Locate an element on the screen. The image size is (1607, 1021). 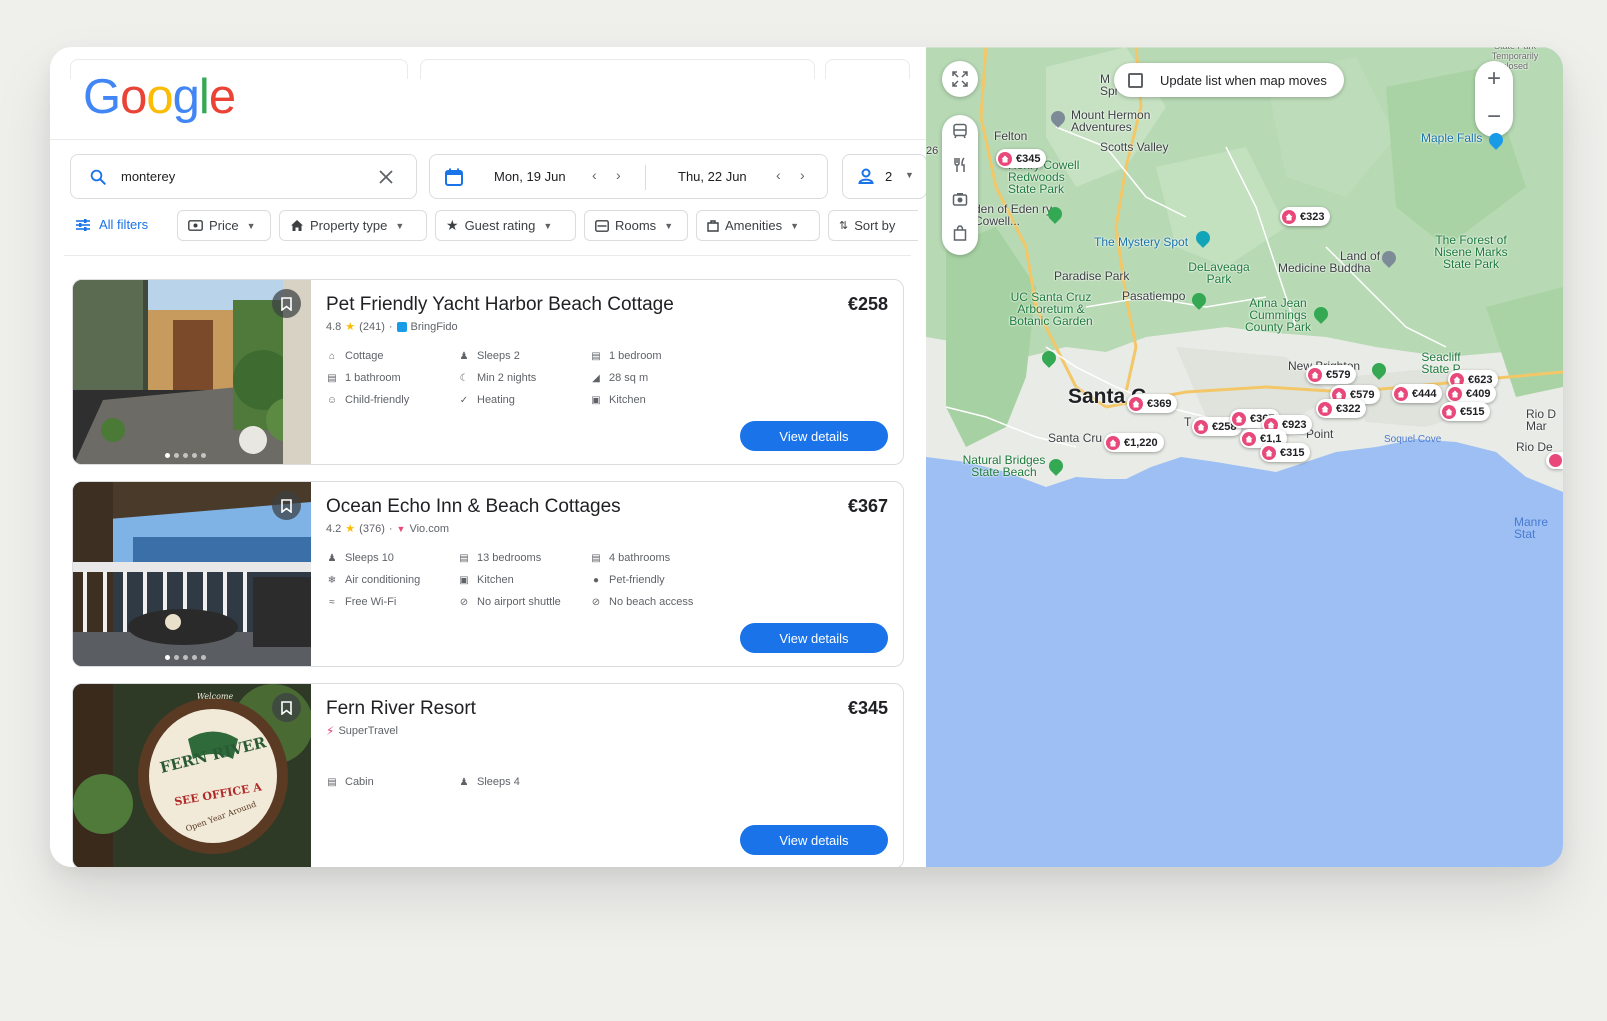
property-type-filter: Property type ▼ is located at coordinates (353, 225).